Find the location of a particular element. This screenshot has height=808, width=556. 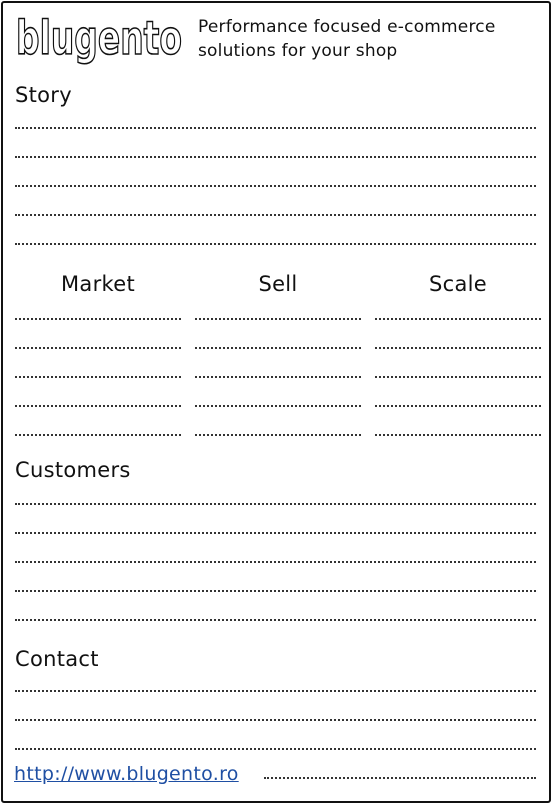

market-heading: Market is located at coordinates (98, 284).